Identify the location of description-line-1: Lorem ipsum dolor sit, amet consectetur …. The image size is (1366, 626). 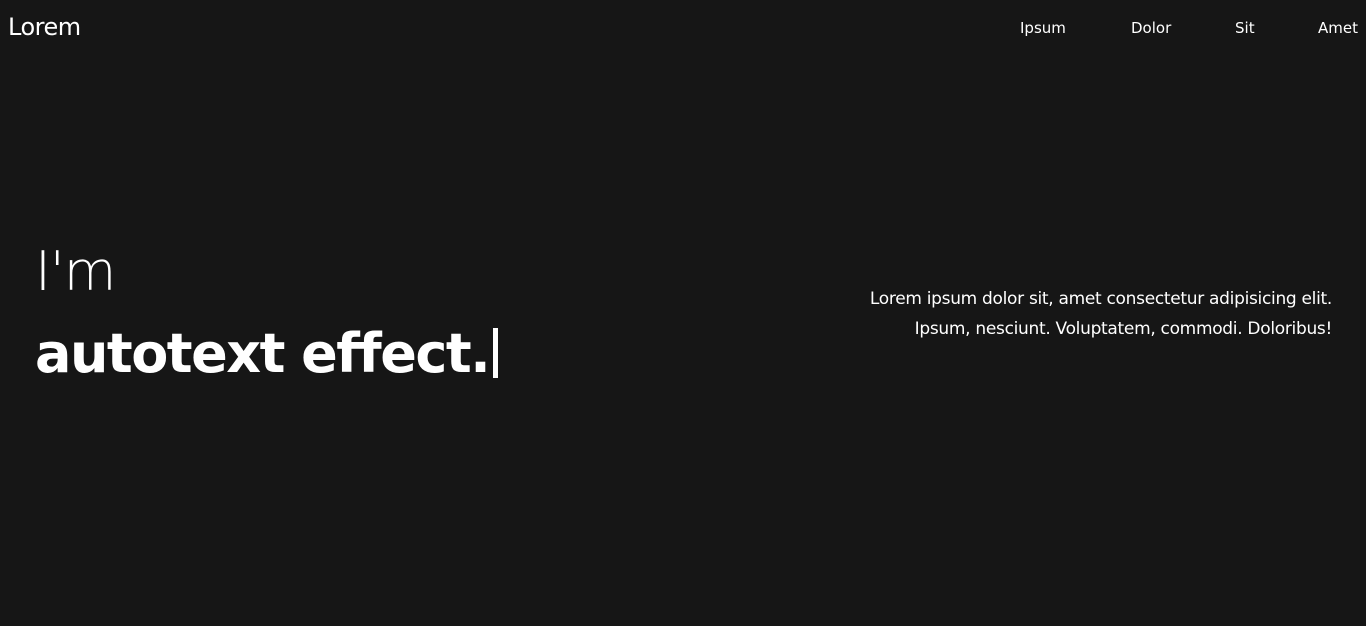
(1100, 299).